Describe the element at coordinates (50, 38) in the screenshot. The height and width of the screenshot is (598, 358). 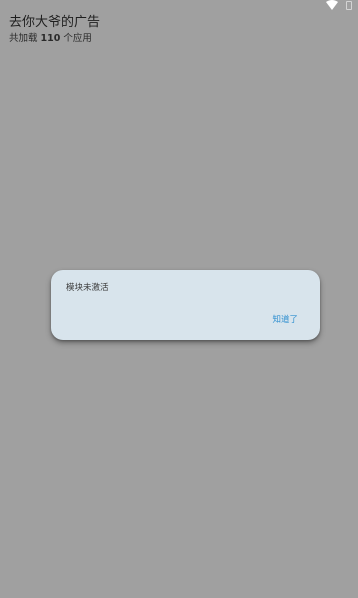
I see `loaded-apps-count: 110` at that location.